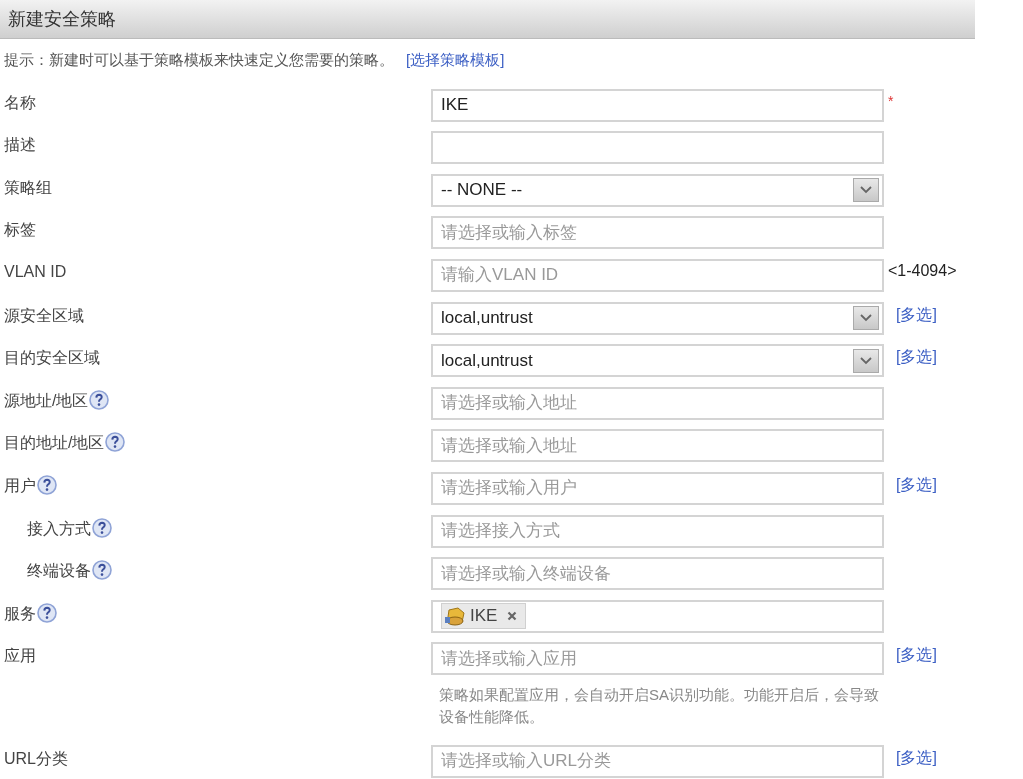  Describe the element at coordinates (44, 315) in the screenshot. I see `field-label: 源安全区域` at that location.